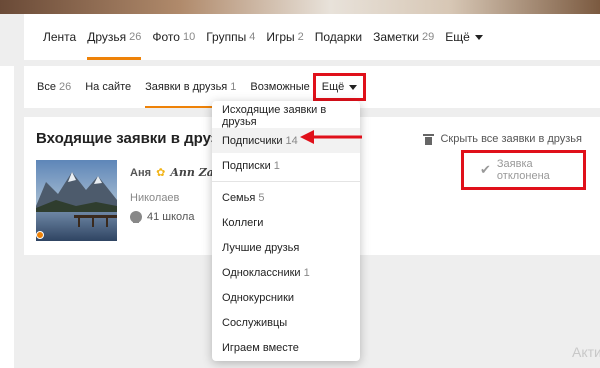 The height and width of the screenshot is (368, 600). I want to click on notes-count: 29, so click(428, 37).